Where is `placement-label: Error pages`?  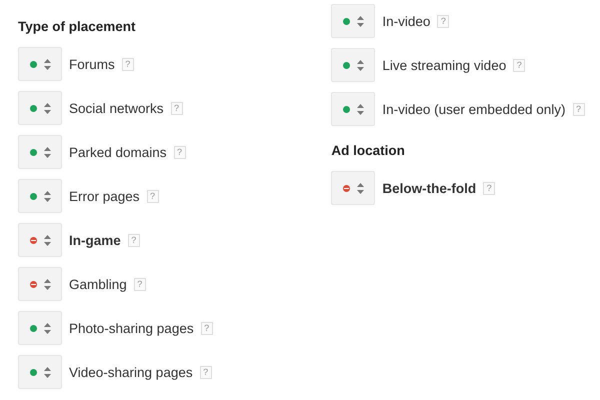
placement-label: Error pages is located at coordinates (104, 196).